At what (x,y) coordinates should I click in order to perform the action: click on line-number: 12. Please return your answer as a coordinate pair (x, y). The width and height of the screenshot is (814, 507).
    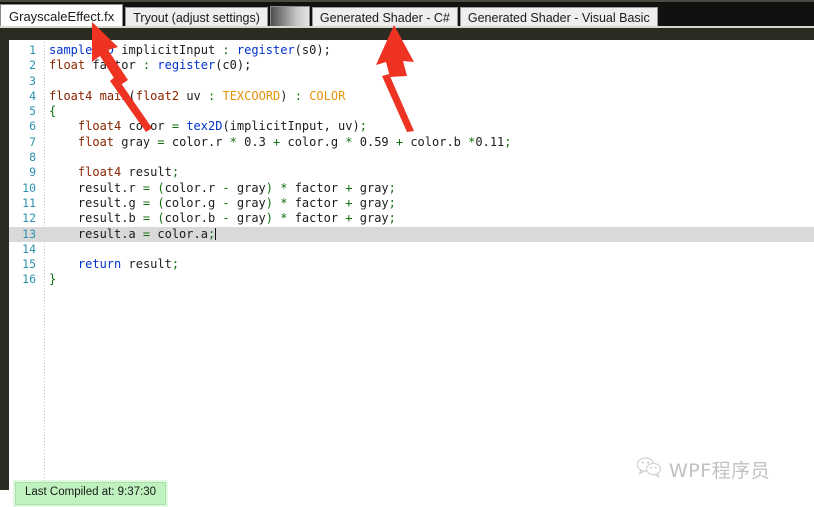
    Looking at the image, I should click on (29, 218).